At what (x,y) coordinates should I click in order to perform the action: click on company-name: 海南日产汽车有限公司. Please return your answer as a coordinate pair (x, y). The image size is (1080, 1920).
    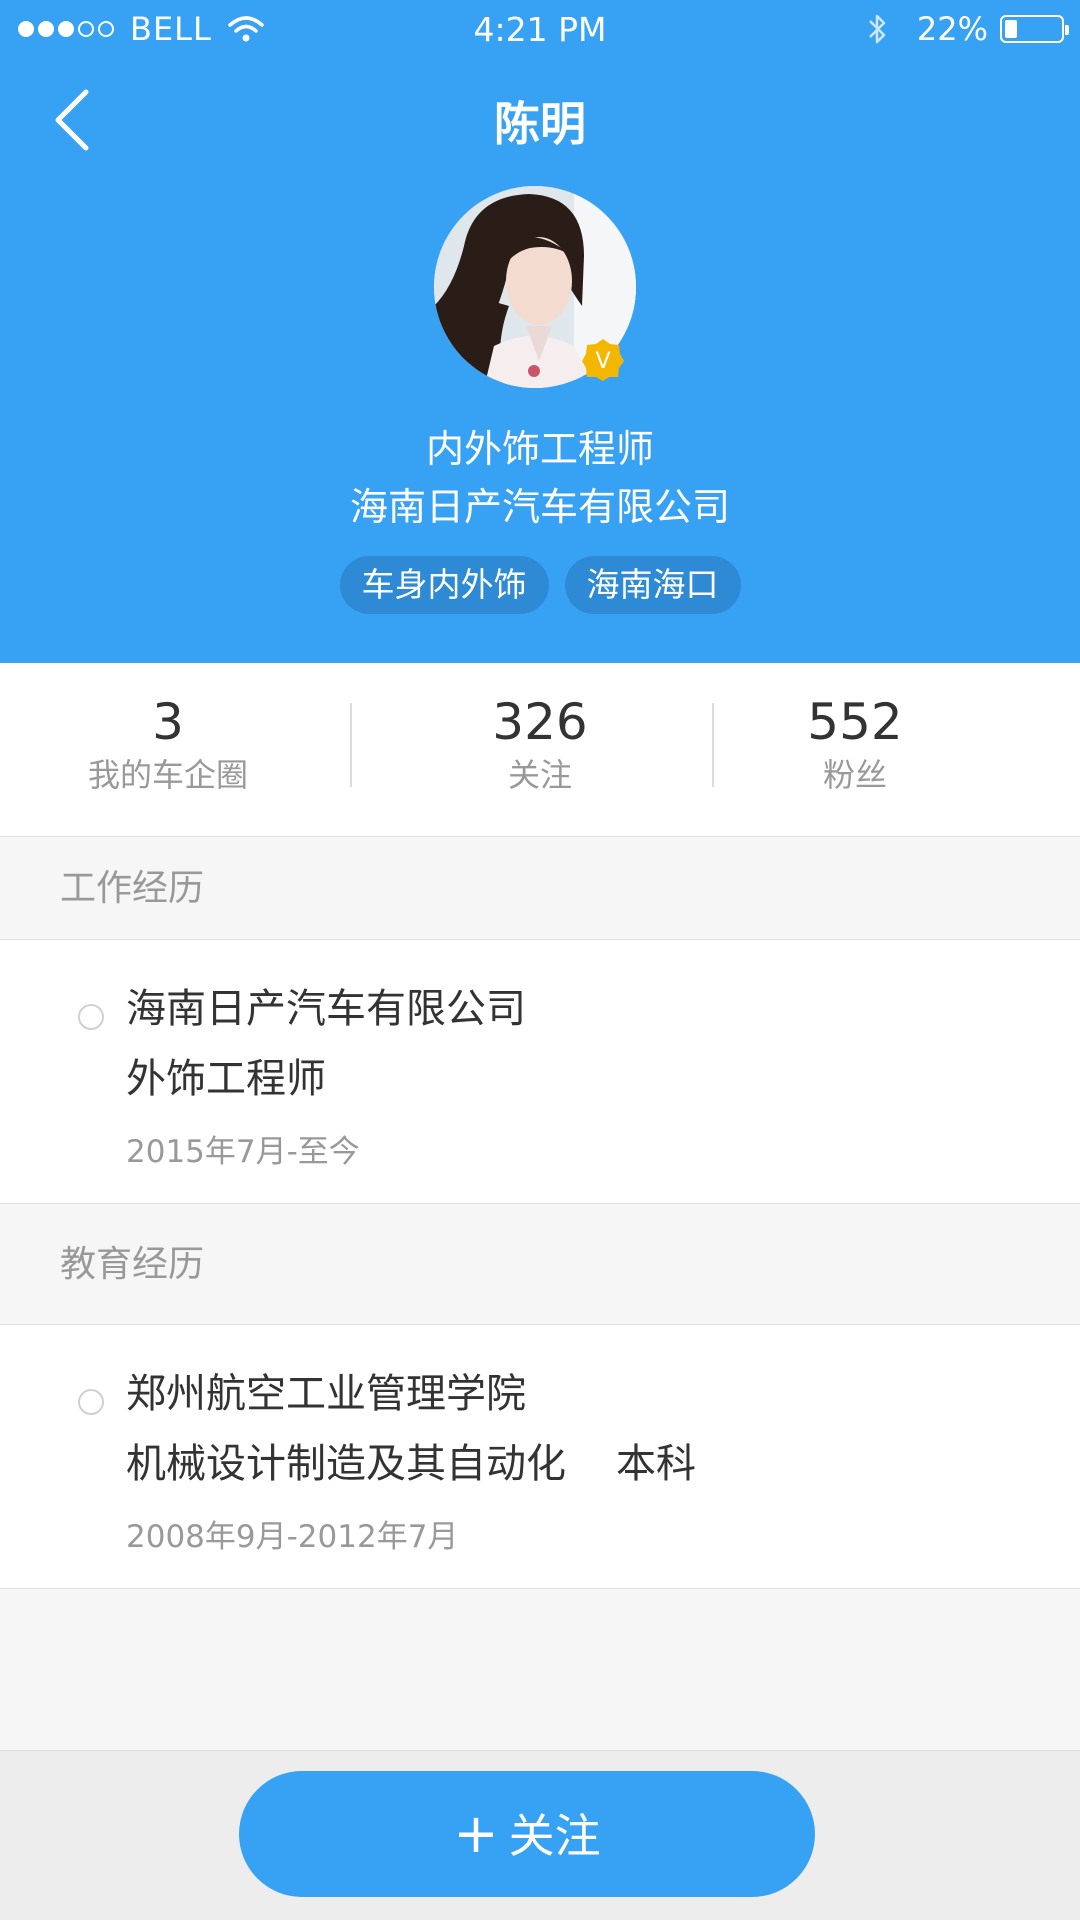
    Looking at the image, I should click on (539, 507).